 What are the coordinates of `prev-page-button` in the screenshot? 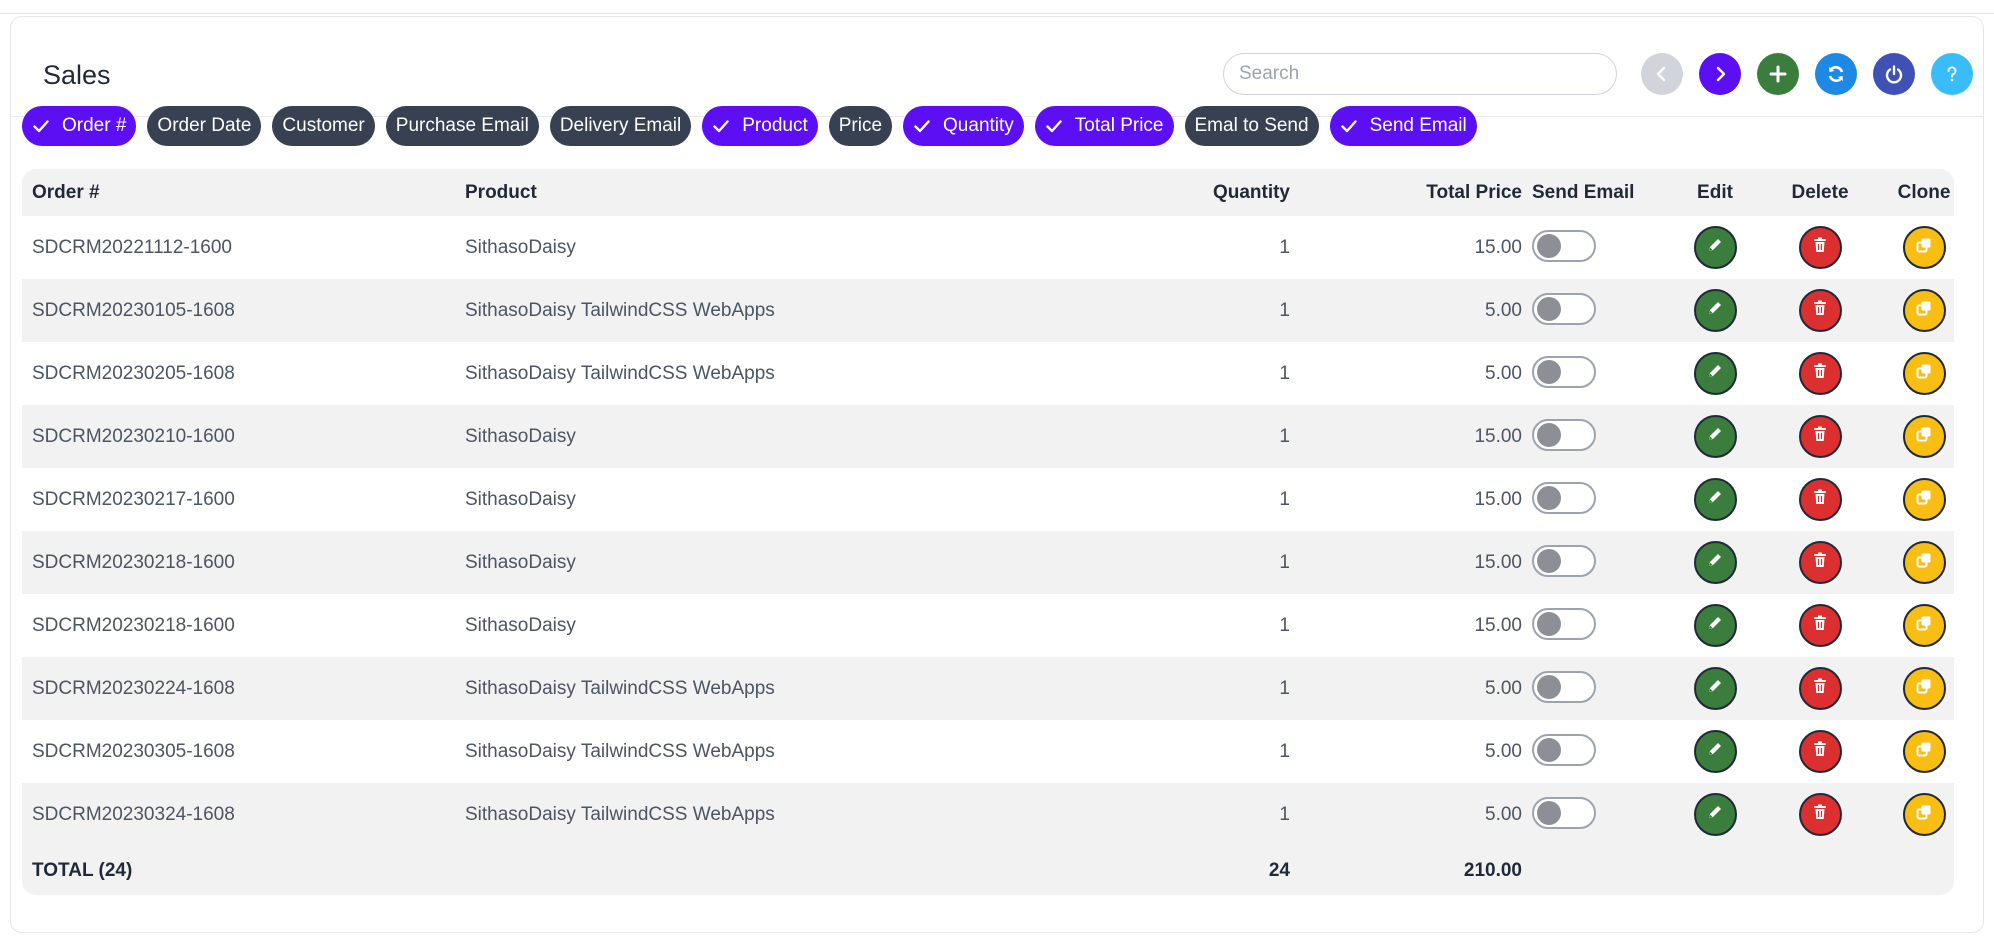 It's located at (1662, 74).